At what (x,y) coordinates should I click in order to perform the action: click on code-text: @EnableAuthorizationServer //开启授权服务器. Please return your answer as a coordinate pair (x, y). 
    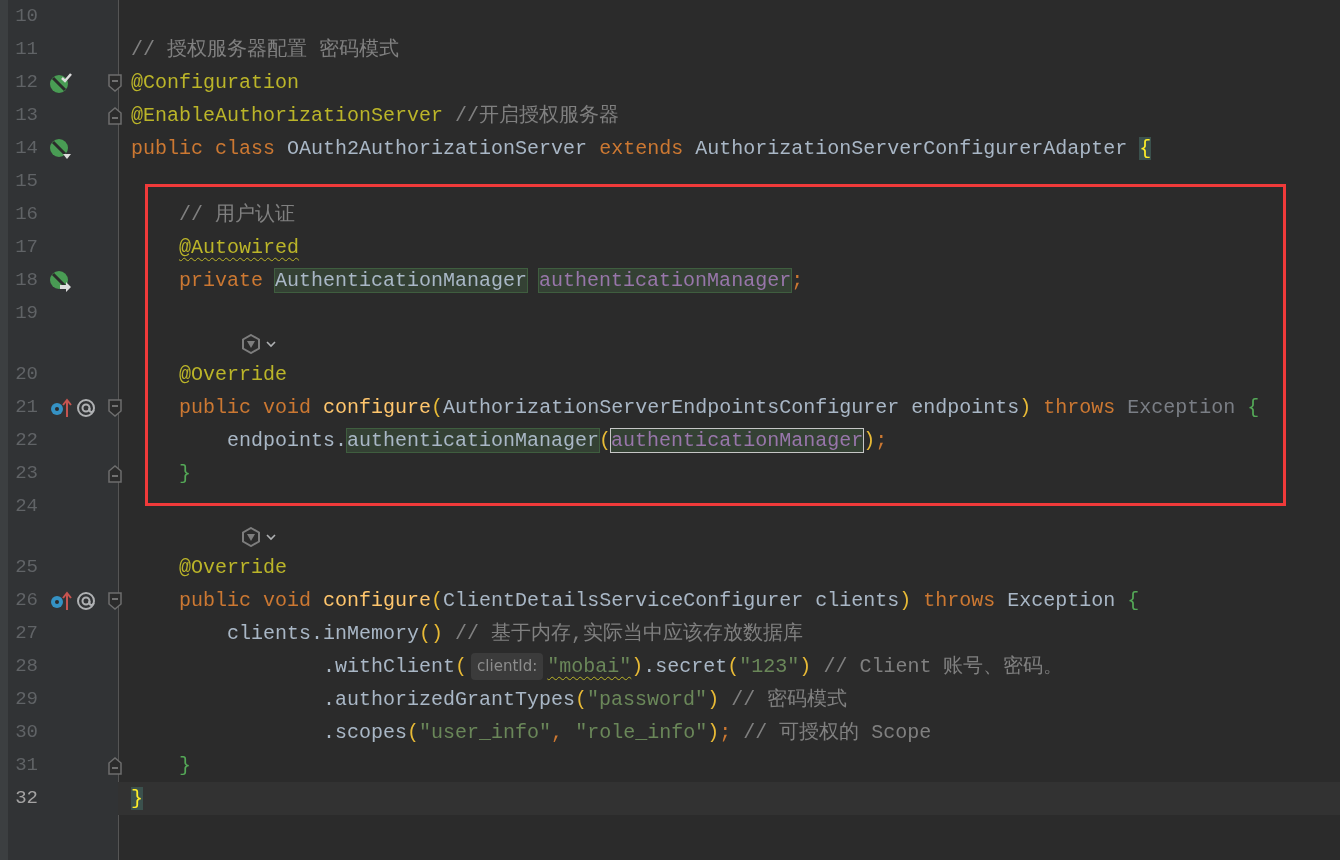
    Looking at the image, I should click on (375, 115).